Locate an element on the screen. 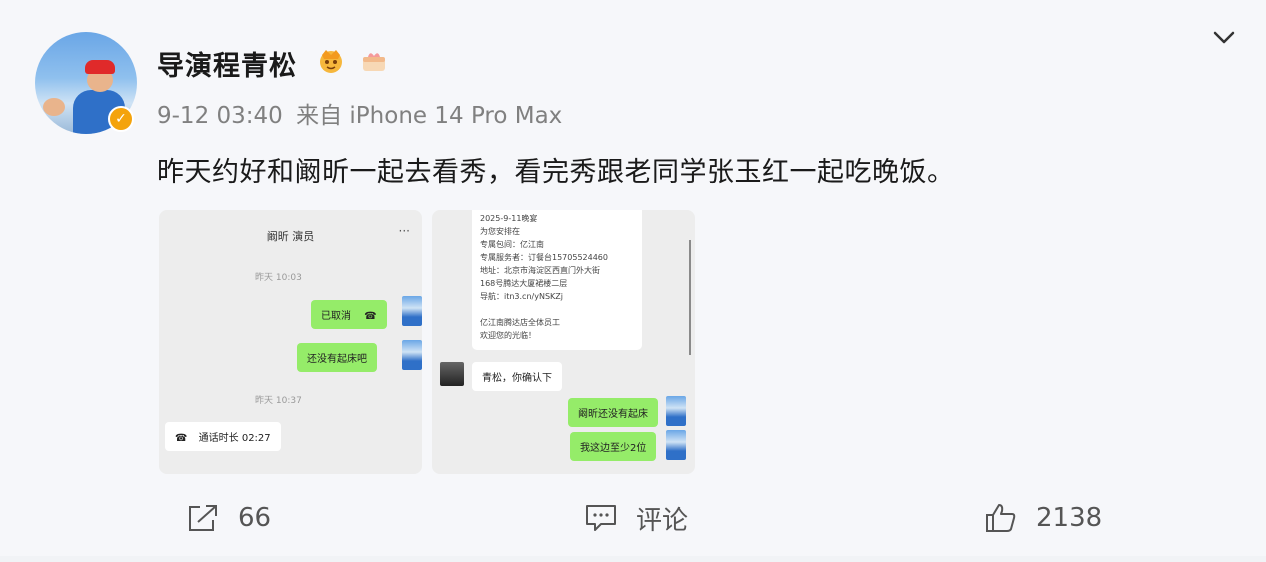  comment-icon is located at coordinates (601, 518).